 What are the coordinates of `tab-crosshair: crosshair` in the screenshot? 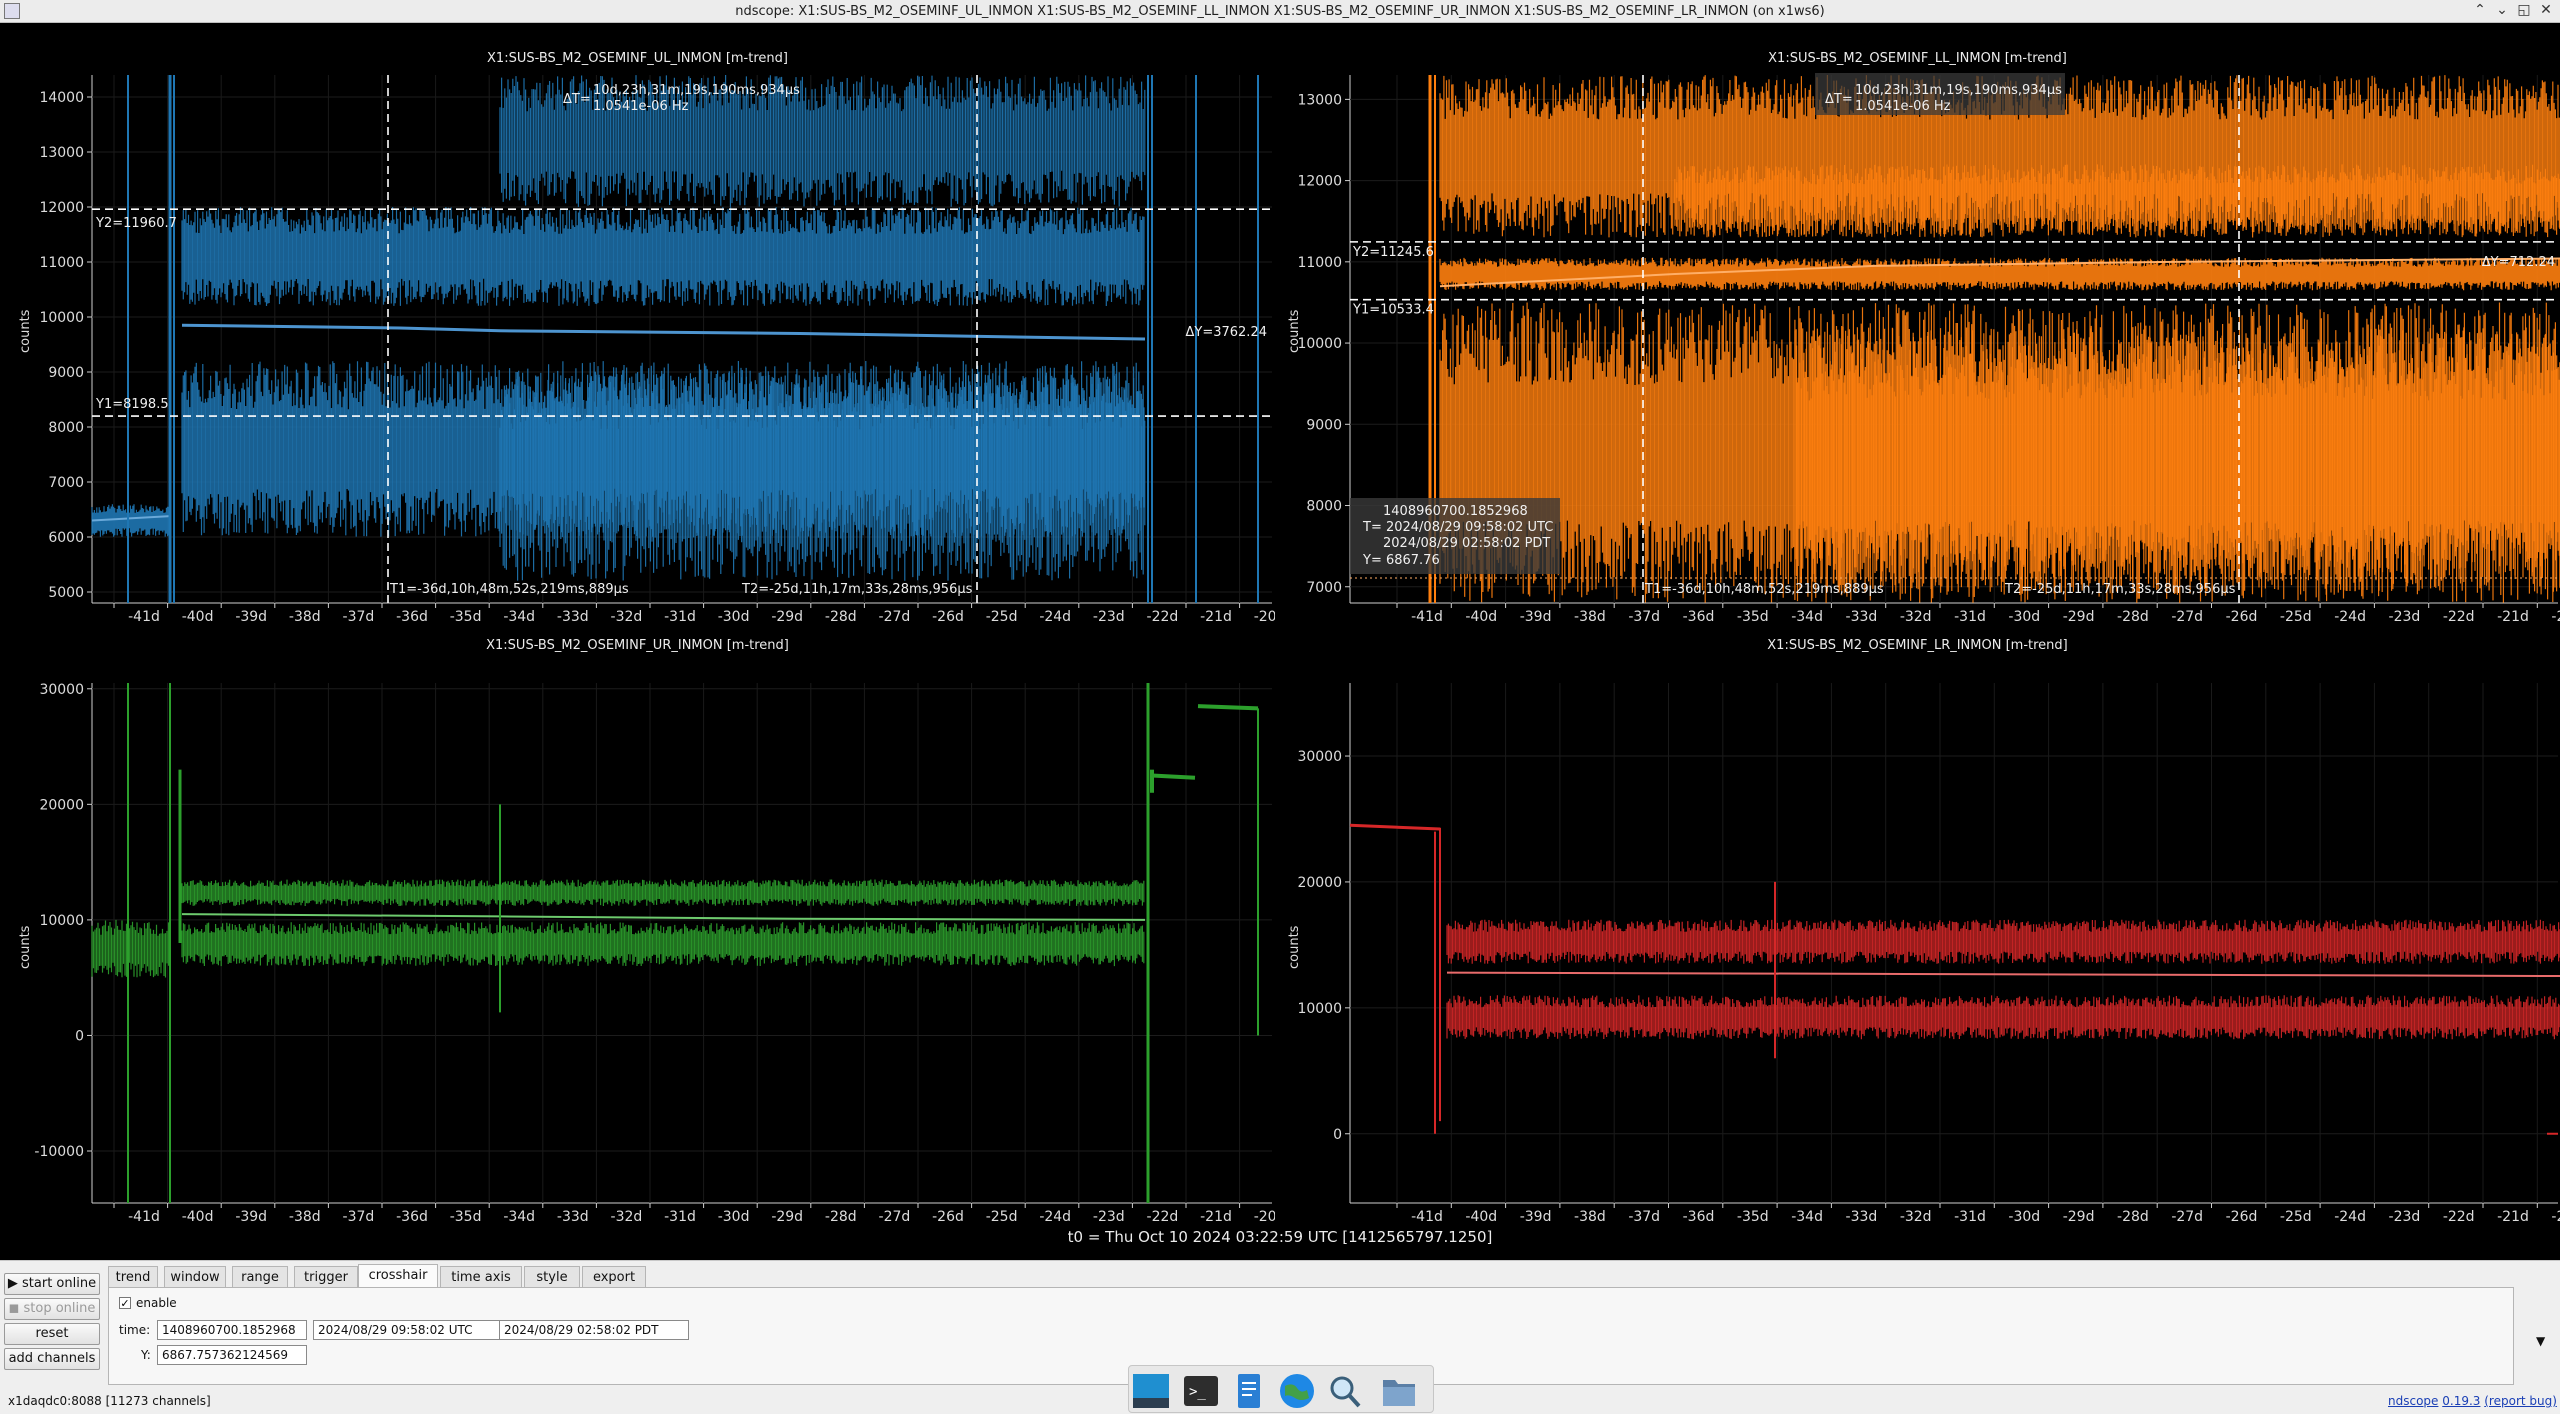 It's located at (398, 1276).